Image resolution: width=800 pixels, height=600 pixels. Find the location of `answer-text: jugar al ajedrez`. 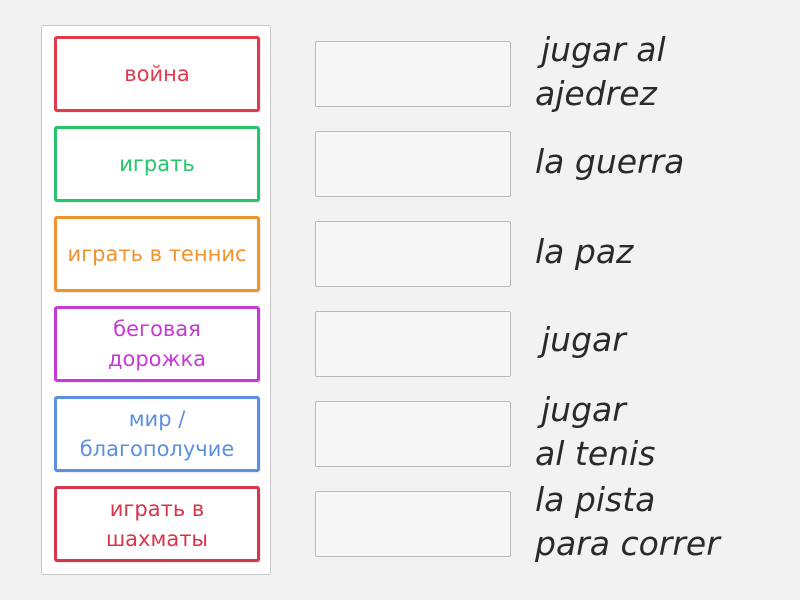

answer-text: jugar al ajedrez is located at coordinates (665, 72).